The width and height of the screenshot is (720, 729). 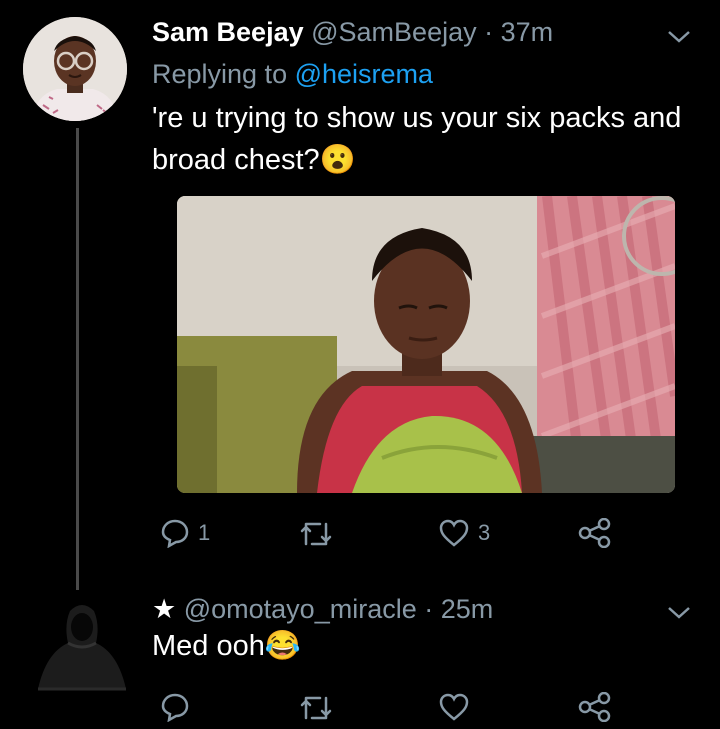 I want to click on like-button: 3, so click(x=464, y=533).